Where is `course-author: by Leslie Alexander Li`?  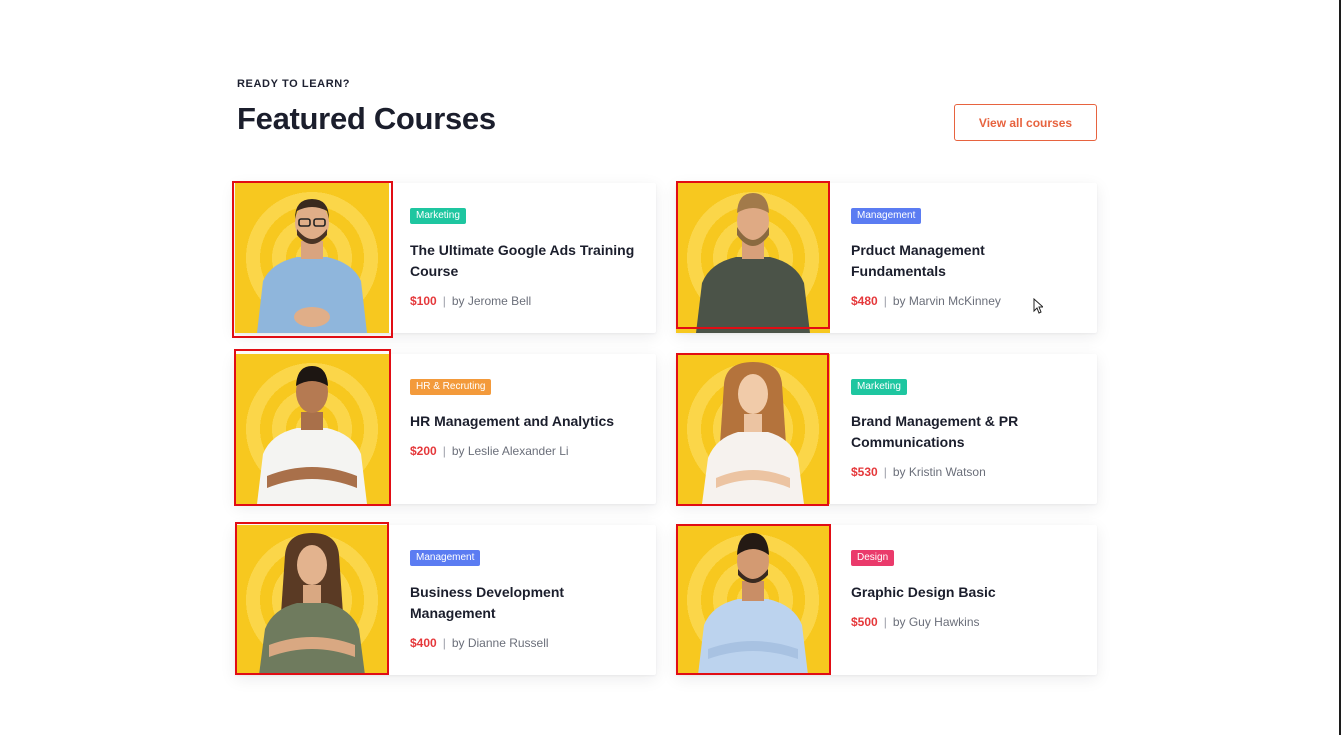
course-author: by Leslie Alexander Li is located at coordinates (510, 451).